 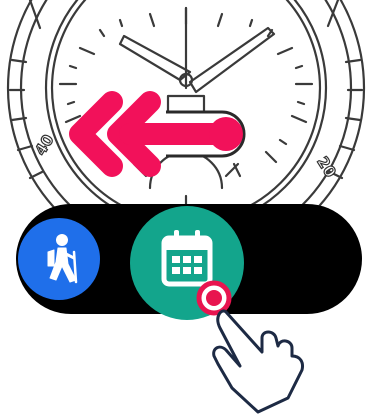 I want to click on tap-gesture-indicator, so click(x=250, y=347).